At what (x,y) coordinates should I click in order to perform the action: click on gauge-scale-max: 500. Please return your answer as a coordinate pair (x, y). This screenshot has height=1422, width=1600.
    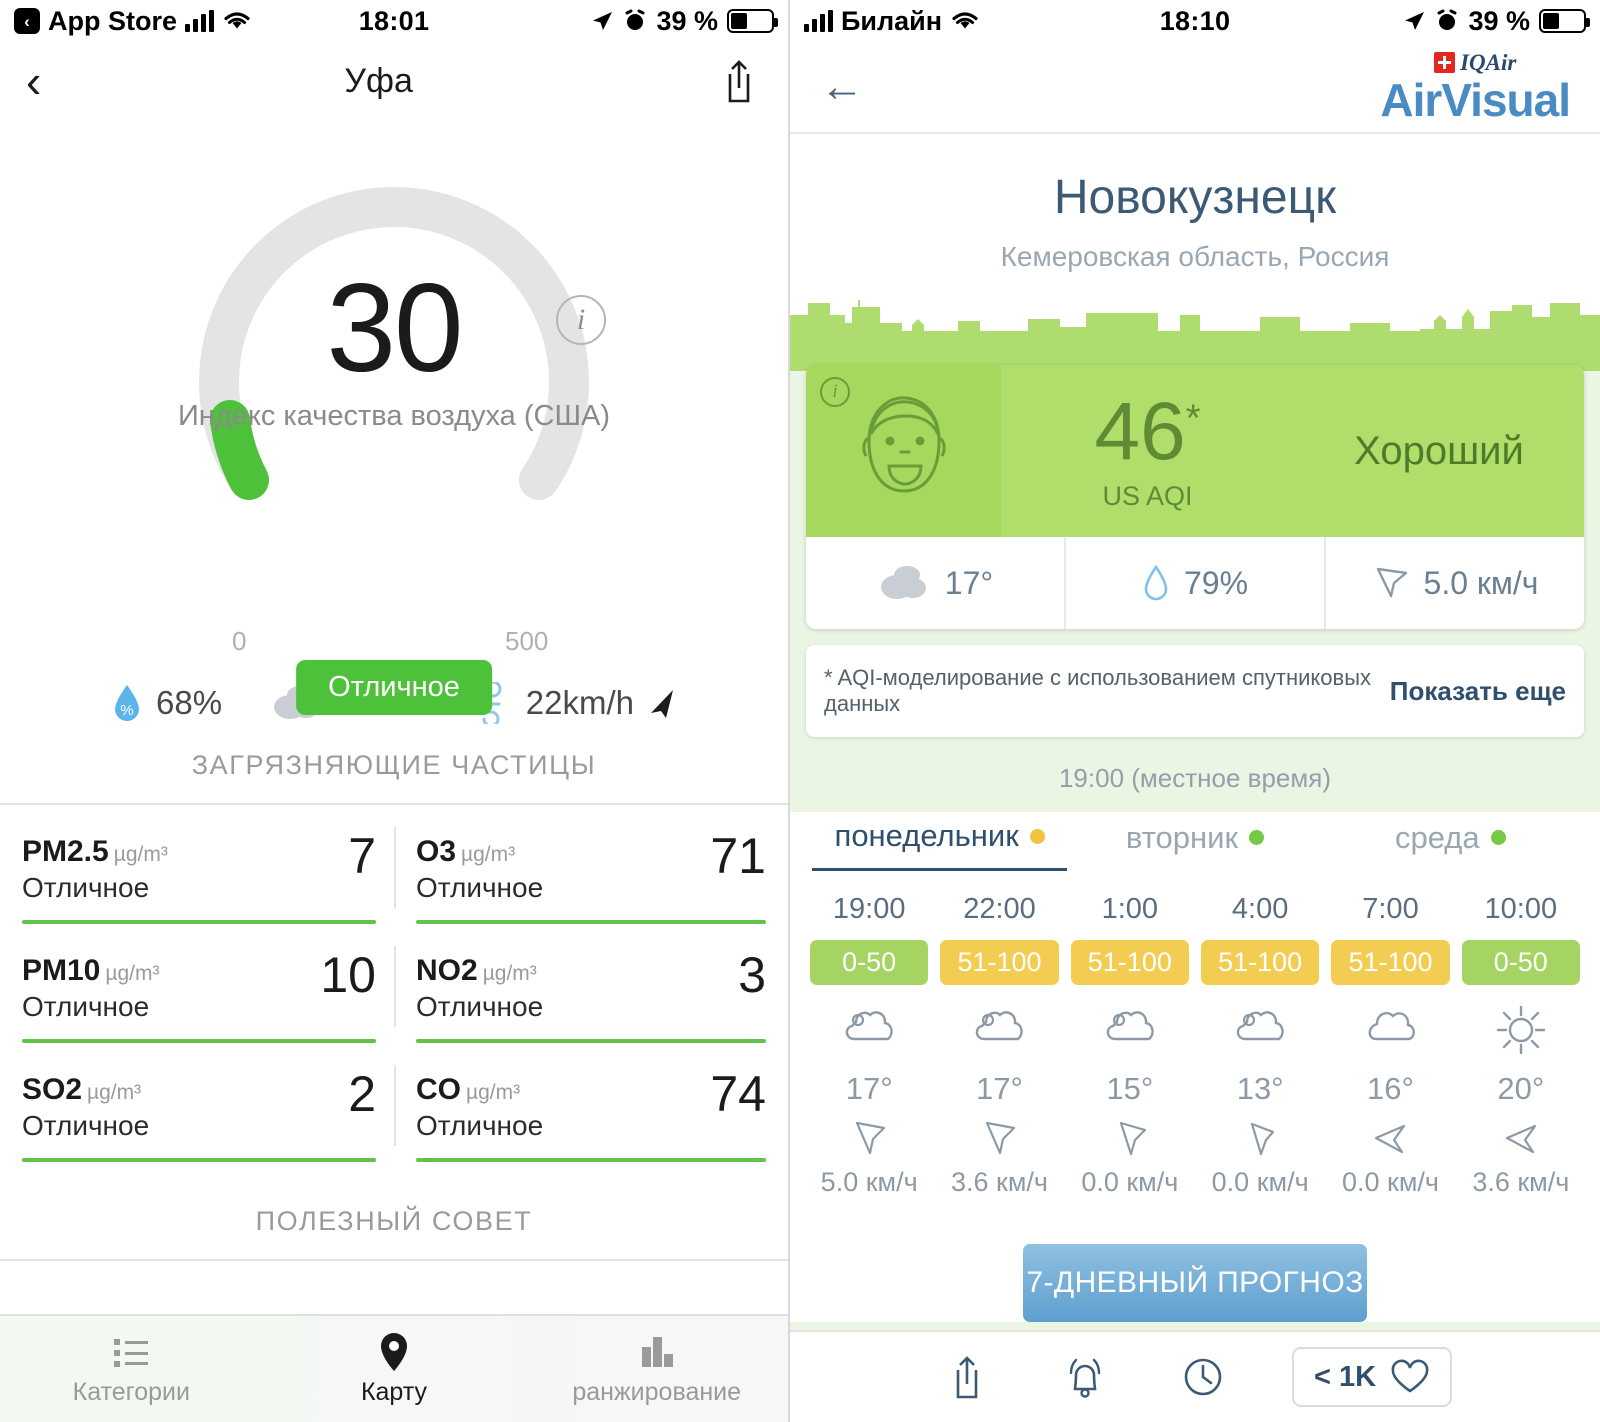
    Looking at the image, I should click on (527, 641).